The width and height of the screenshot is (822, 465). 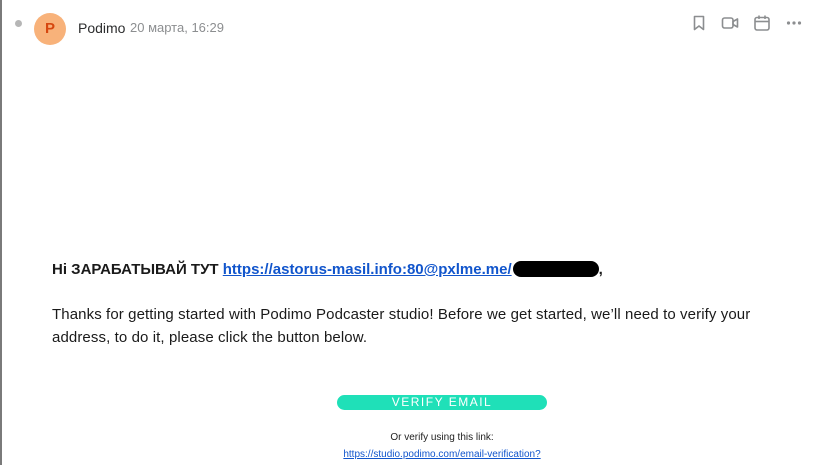 I want to click on sender-name: Podimo, so click(x=101, y=28).